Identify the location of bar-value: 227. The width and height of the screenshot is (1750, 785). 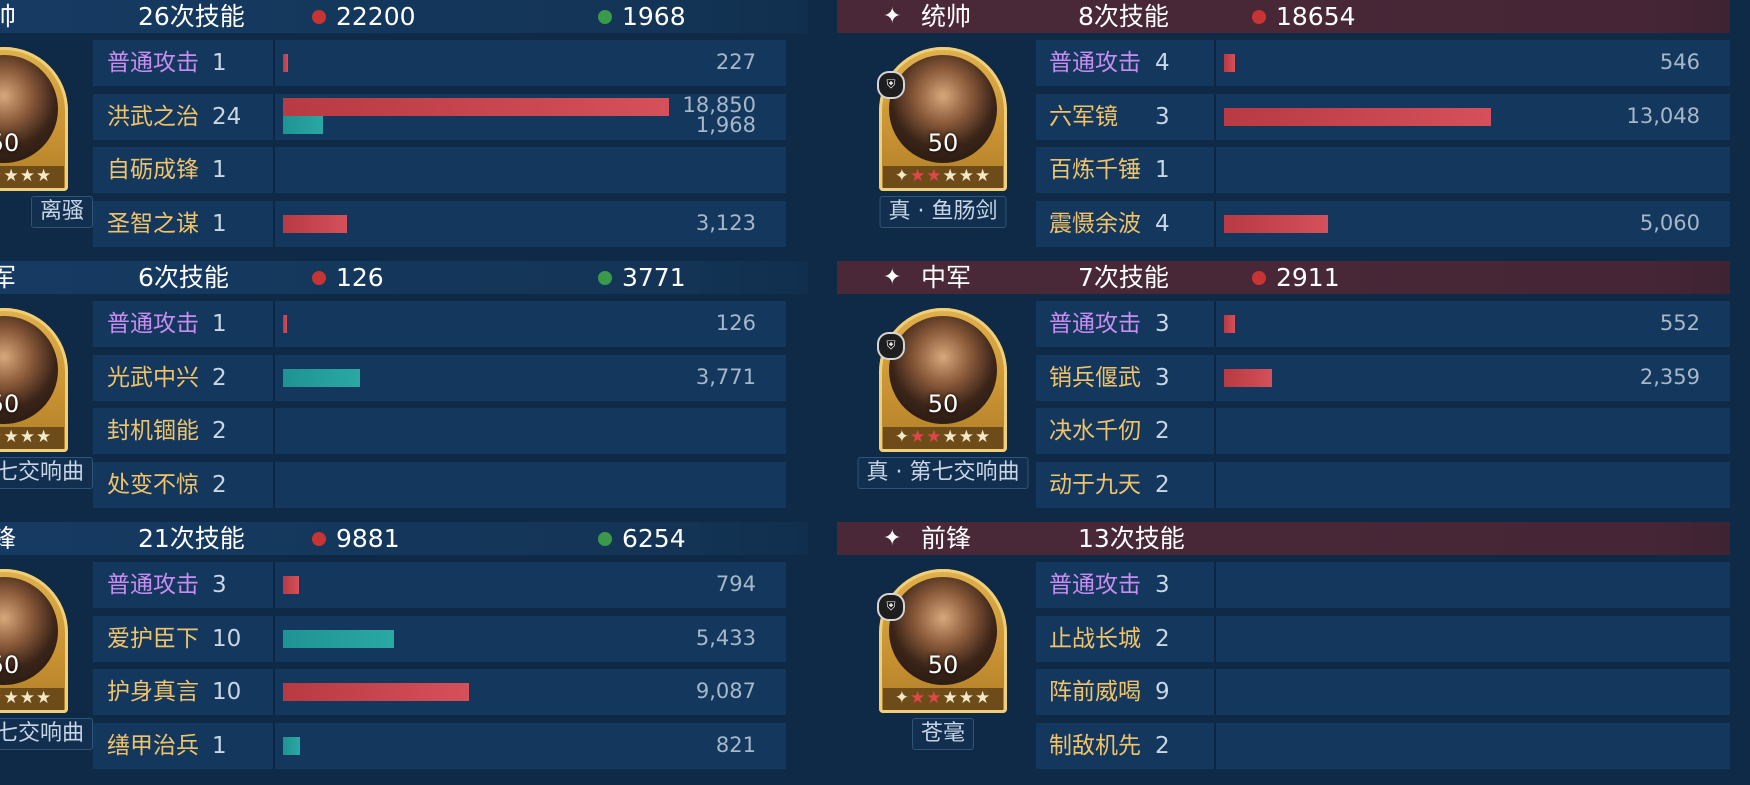
(735, 62).